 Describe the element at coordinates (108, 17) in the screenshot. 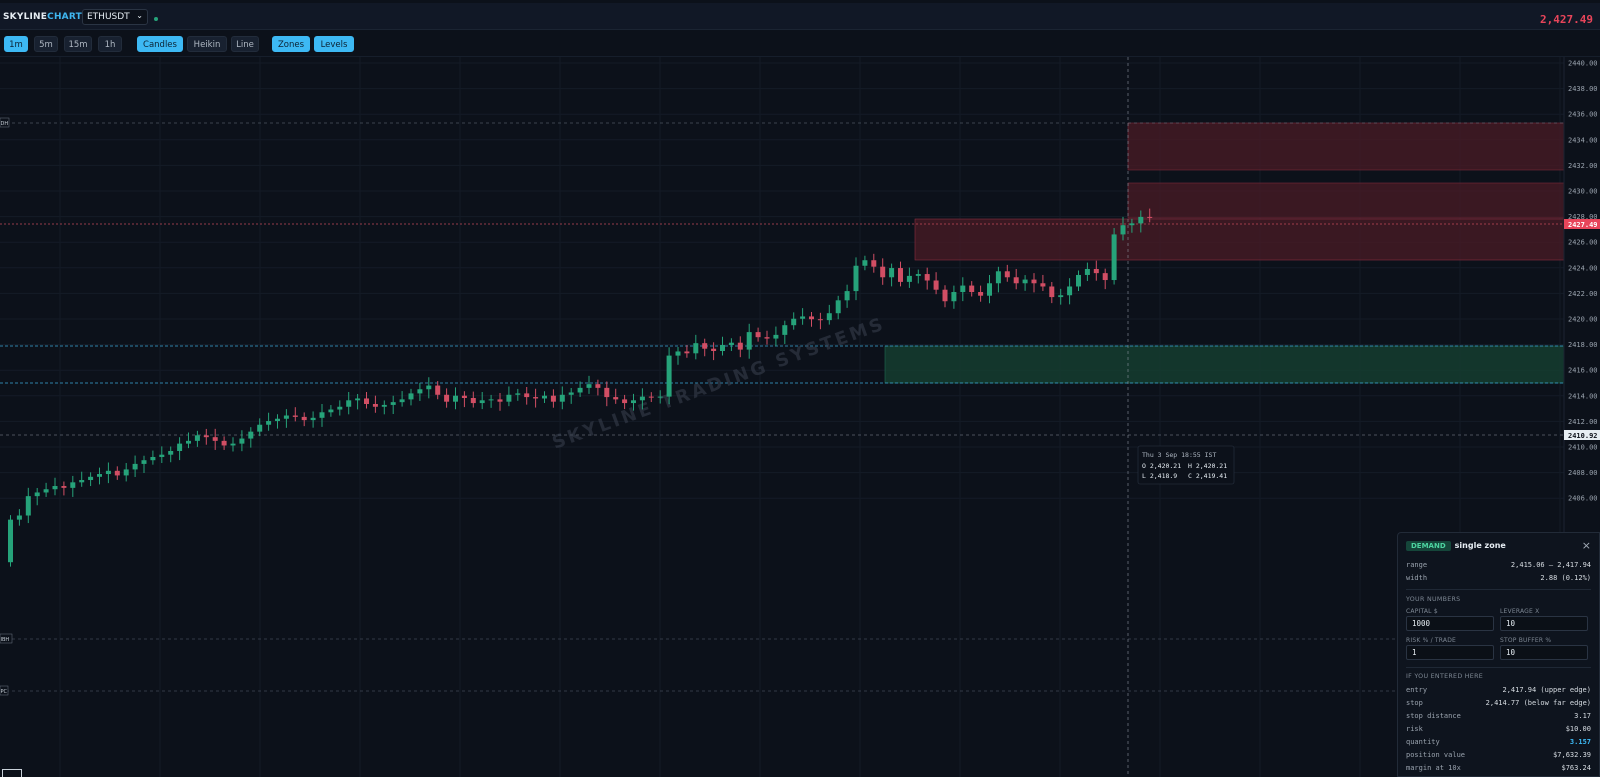

I see `symbol-value: ETHUSDT` at that location.